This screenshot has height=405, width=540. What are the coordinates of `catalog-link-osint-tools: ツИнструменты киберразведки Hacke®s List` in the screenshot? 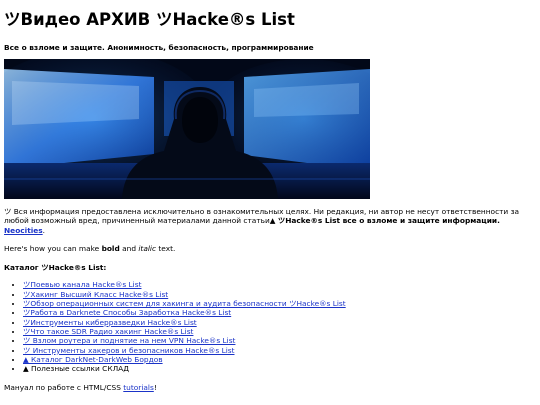 It's located at (110, 322).